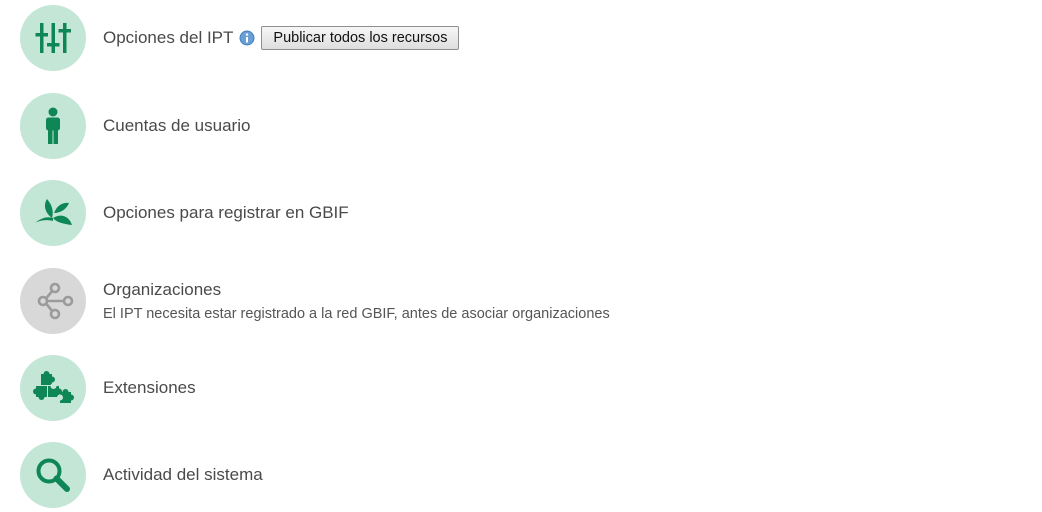 This screenshot has width=1042, height=512. I want to click on magnifier-icon, so click(53, 475).